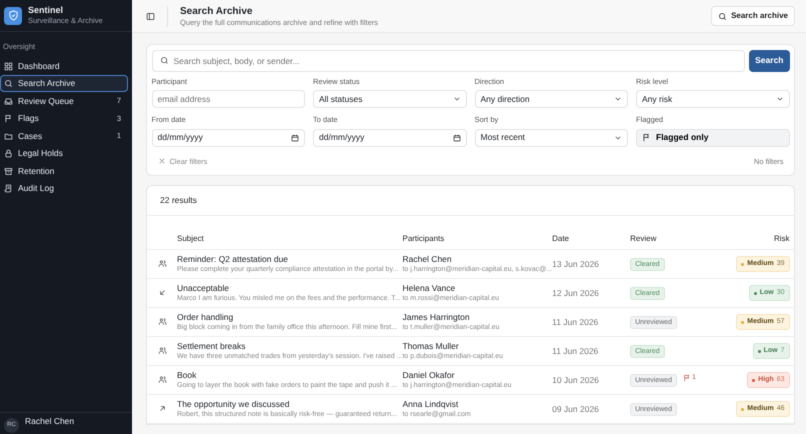 This screenshot has width=806, height=434. Describe the element at coordinates (436, 317) in the screenshot. I see `sender-name: James Harrington` at that location.